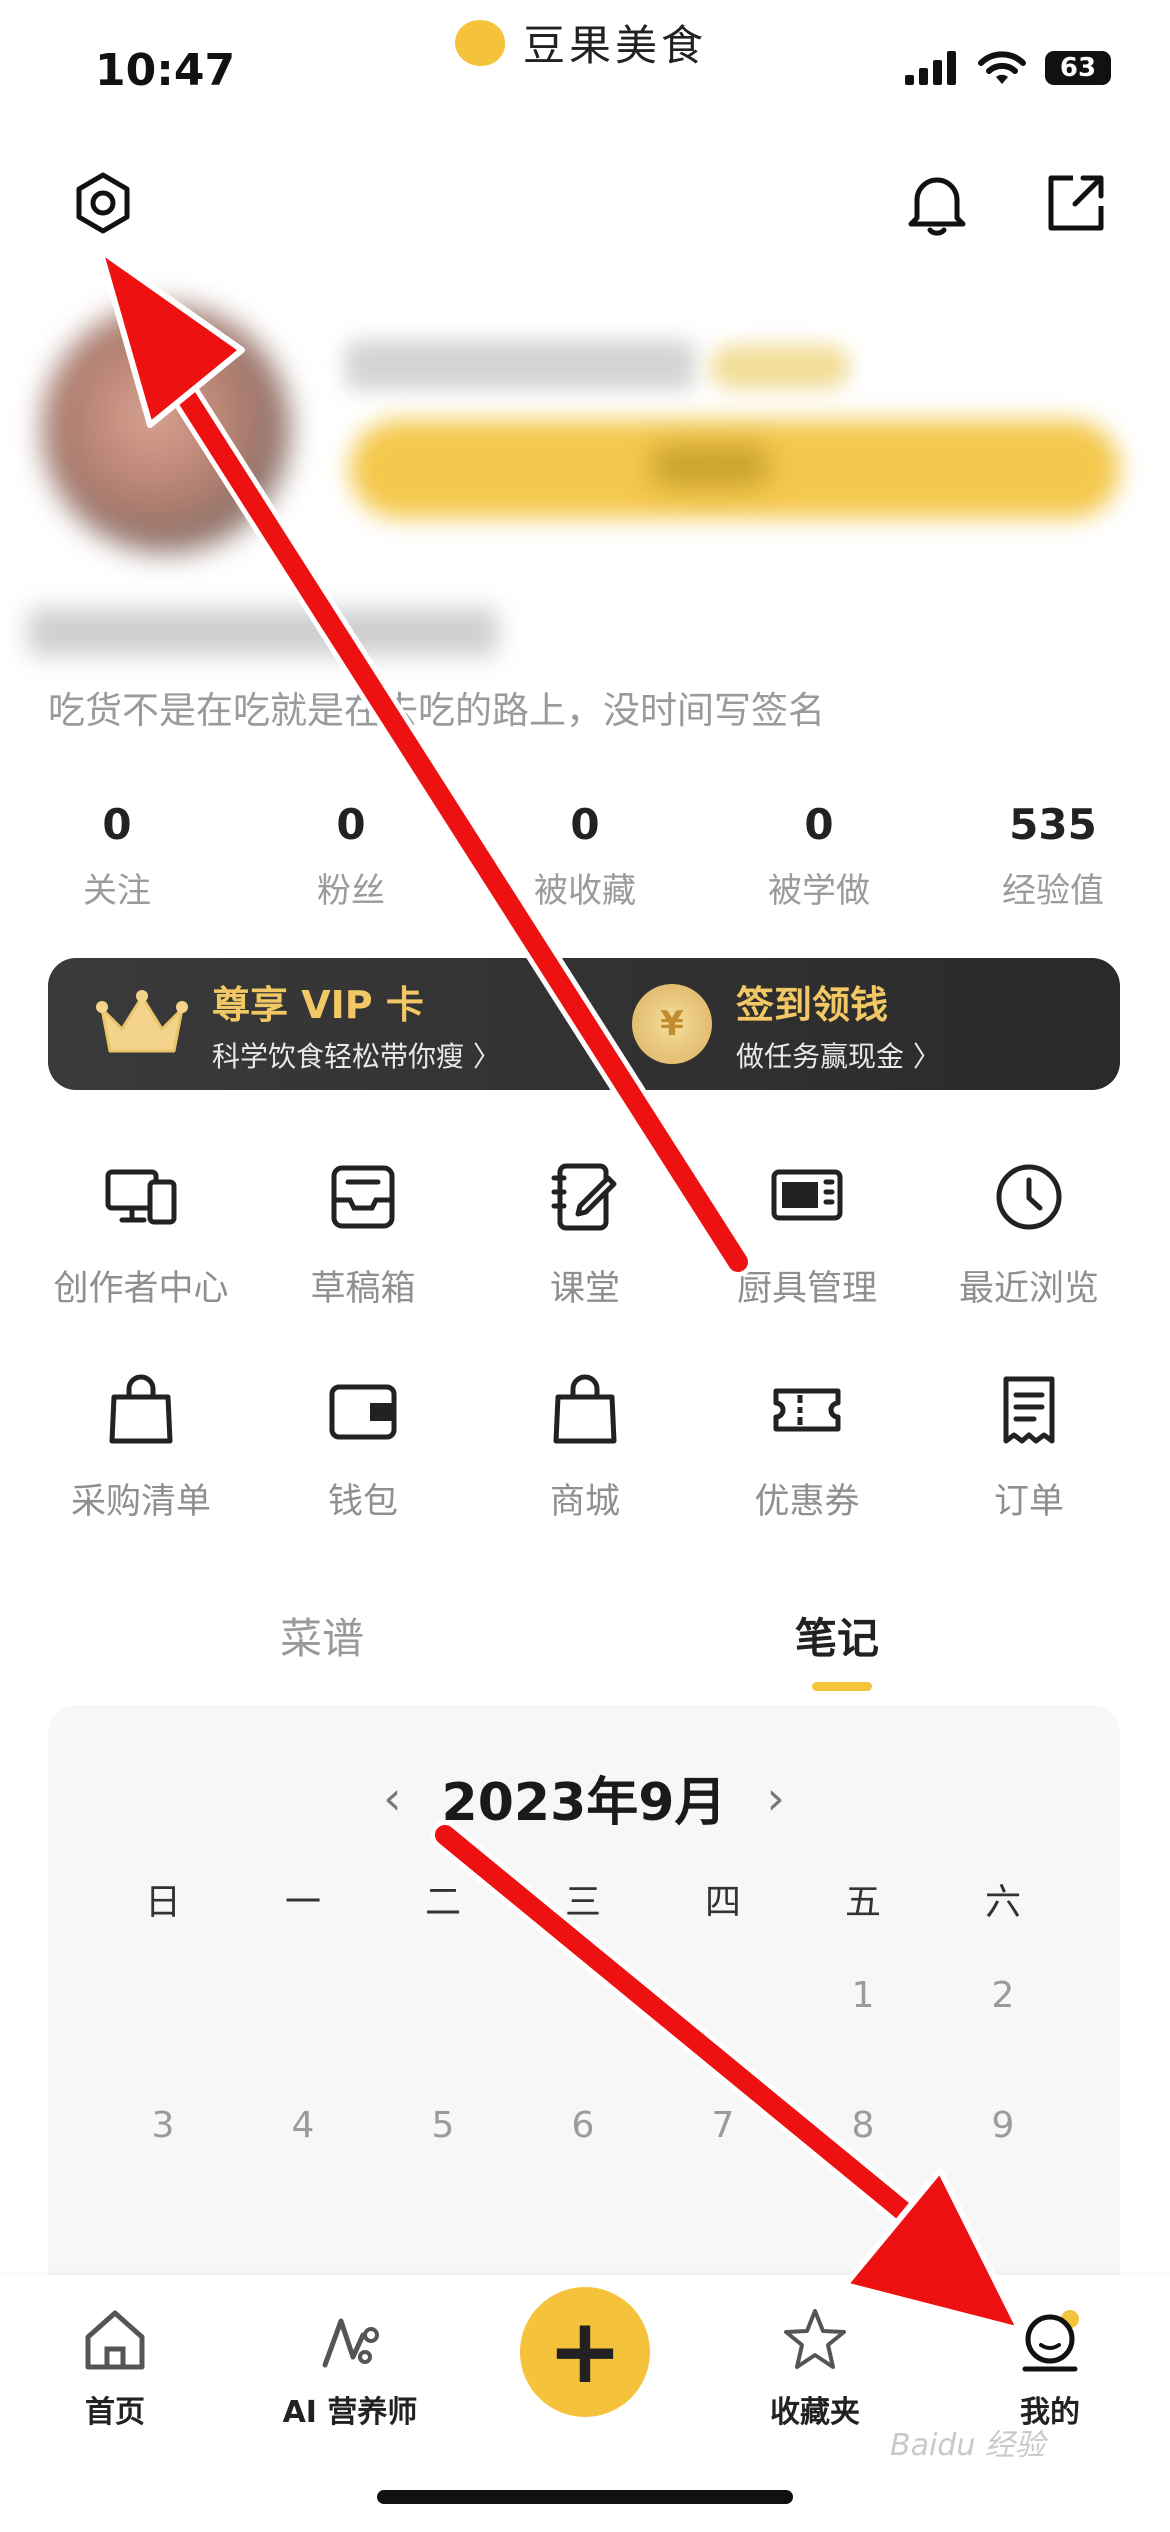  What do you see at coordinates (1050, 2341) in the screenshot?
I see `profile-icon` at bounding box center [1050, 2341].